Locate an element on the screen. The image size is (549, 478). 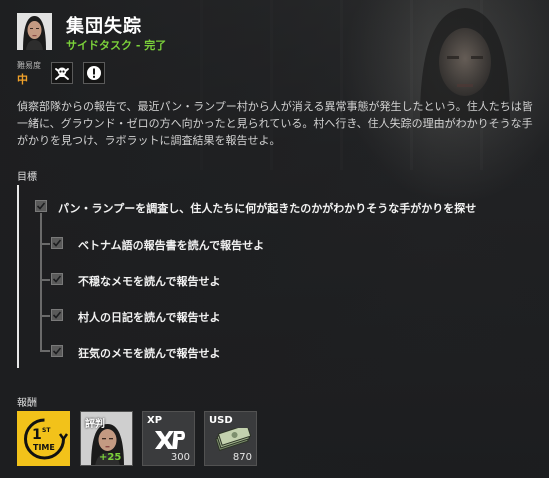
reputation-label: 評判 is located at coordinates (95, 424).